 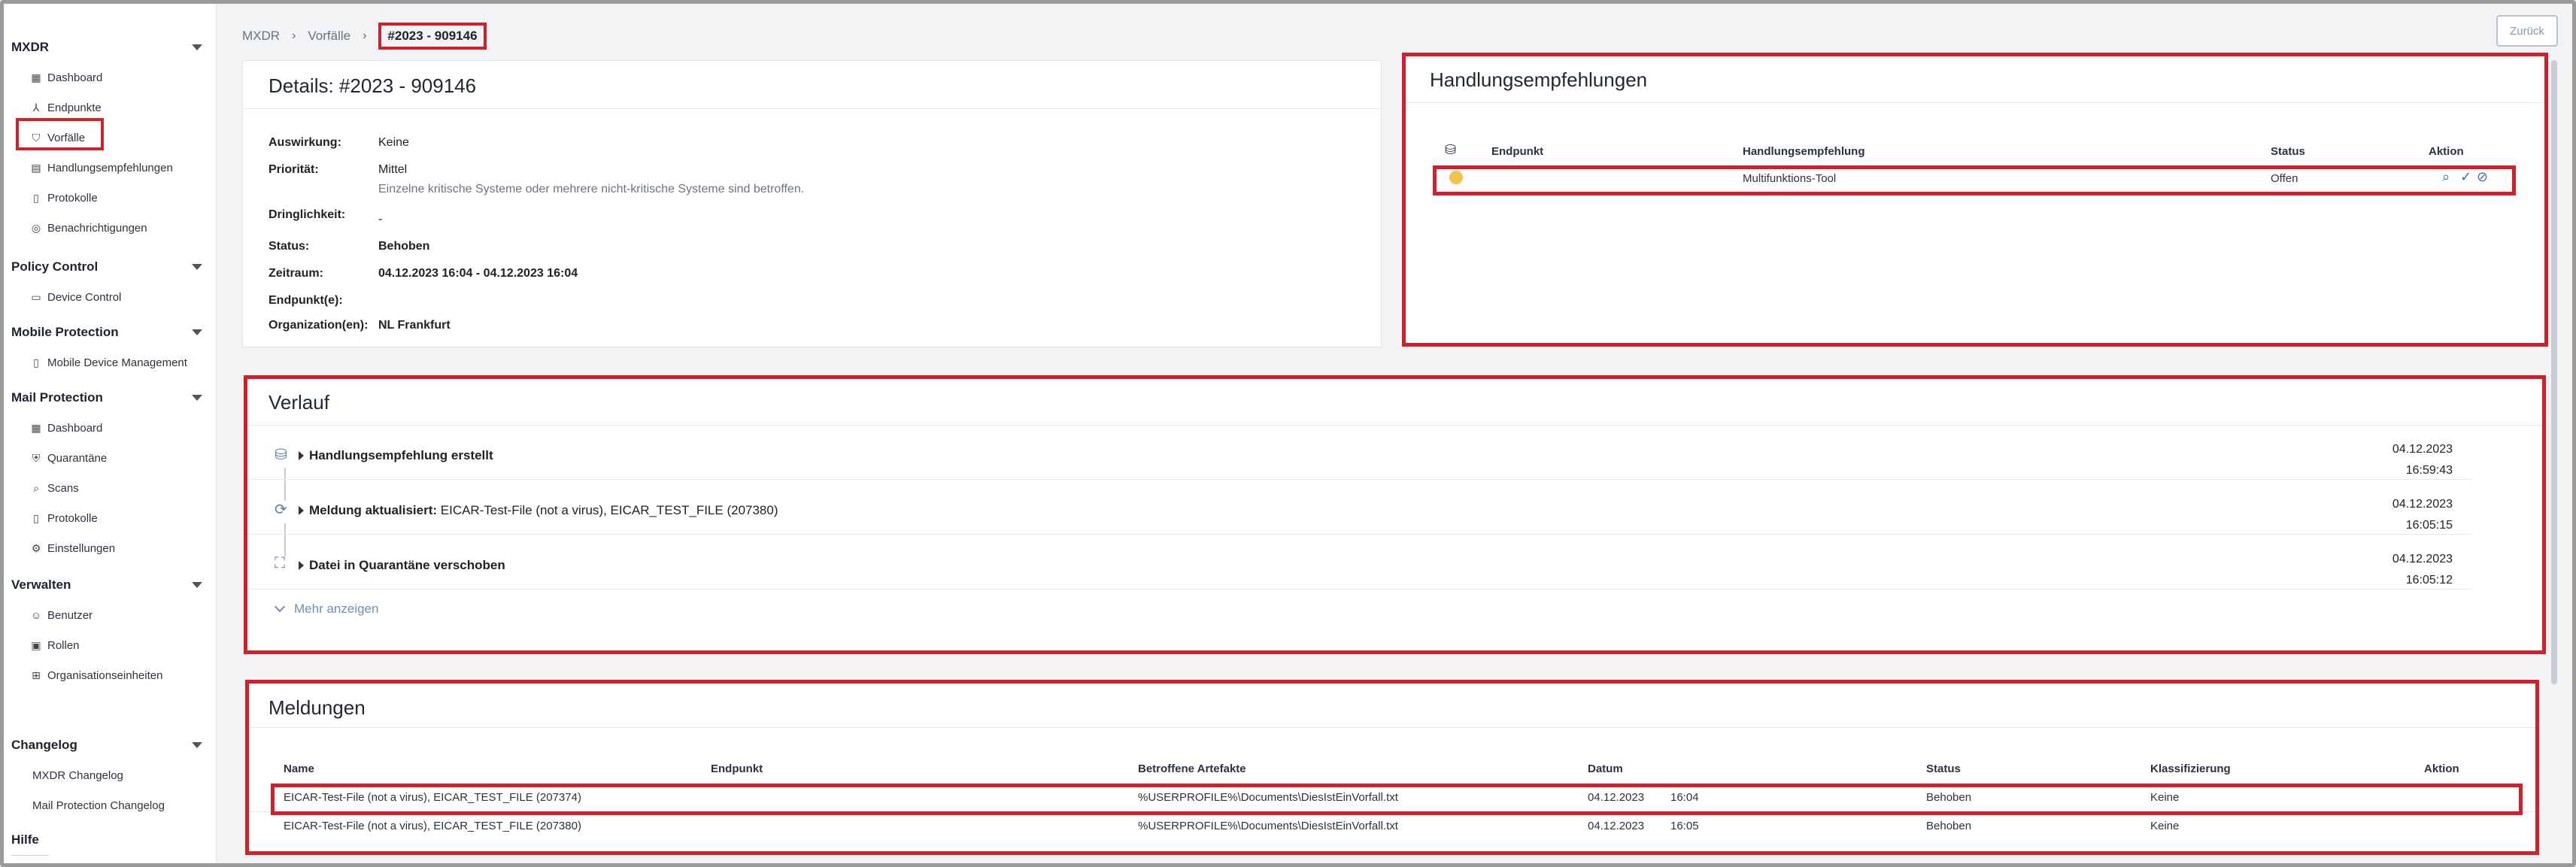 What do you see at coordinates (536, 254) in the screenshot?
I see `detail-row: Status: Behoben` at bounding box center [536, 254].